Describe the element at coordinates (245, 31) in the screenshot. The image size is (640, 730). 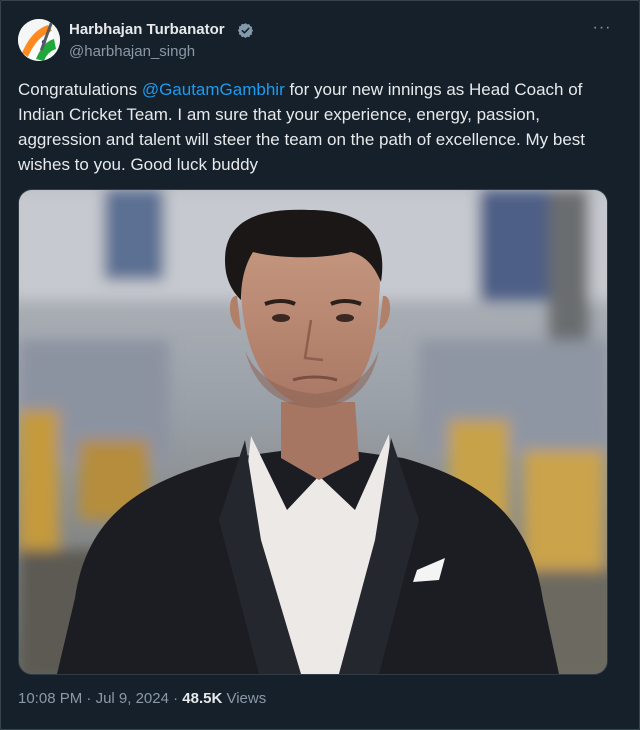
I see `verified-badge-icon` at that location.